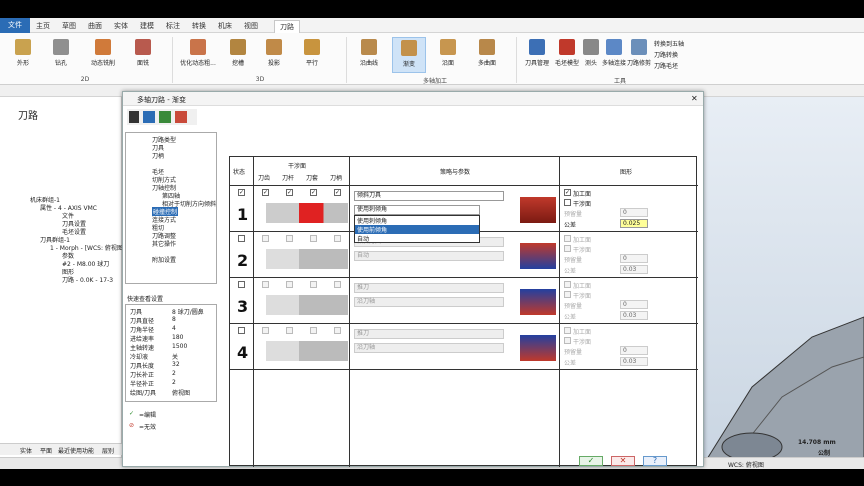  I want to click on toolpath-stock-button: 刀路毛坯, so click(677, 65).